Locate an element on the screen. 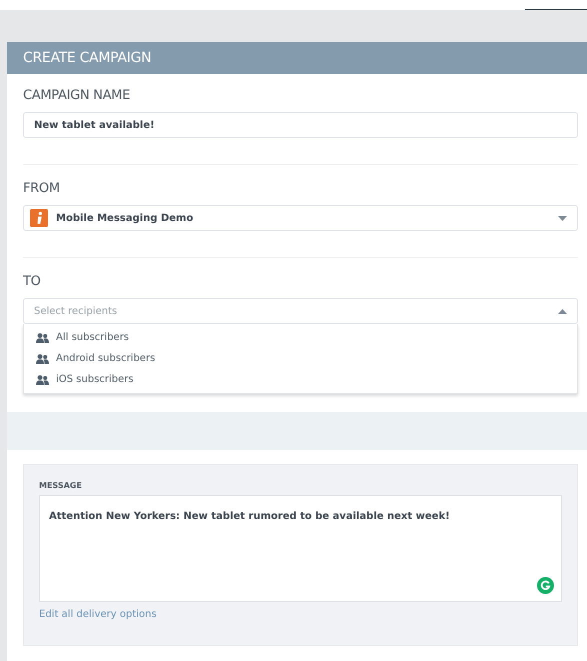  info-icon is located at coordinates (39, 218).